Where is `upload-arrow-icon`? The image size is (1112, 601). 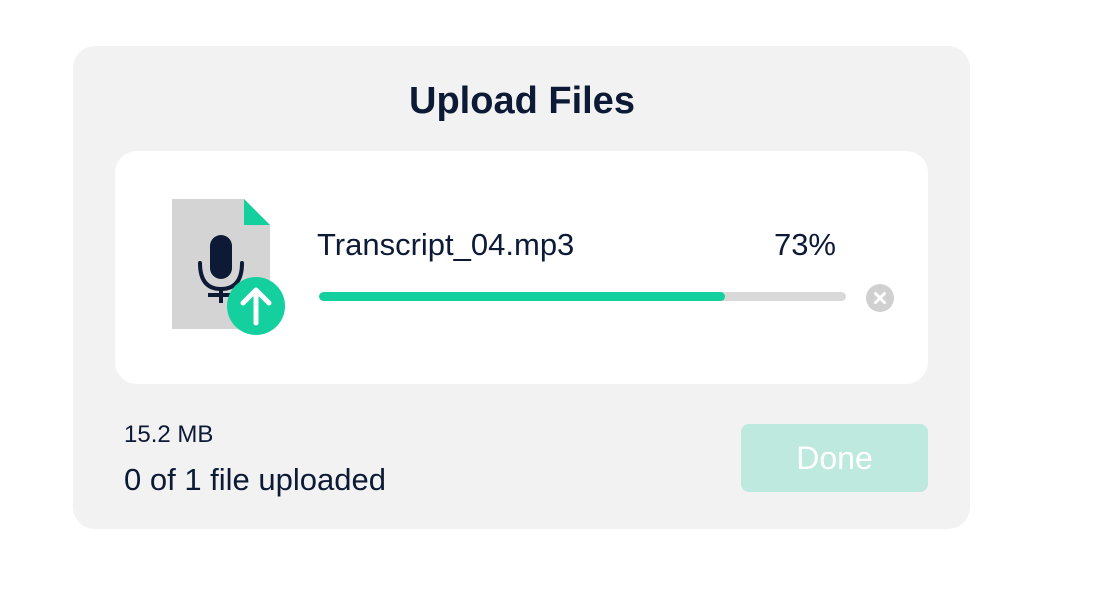
upload-arrow-icon is located at coordinates (256, 306).